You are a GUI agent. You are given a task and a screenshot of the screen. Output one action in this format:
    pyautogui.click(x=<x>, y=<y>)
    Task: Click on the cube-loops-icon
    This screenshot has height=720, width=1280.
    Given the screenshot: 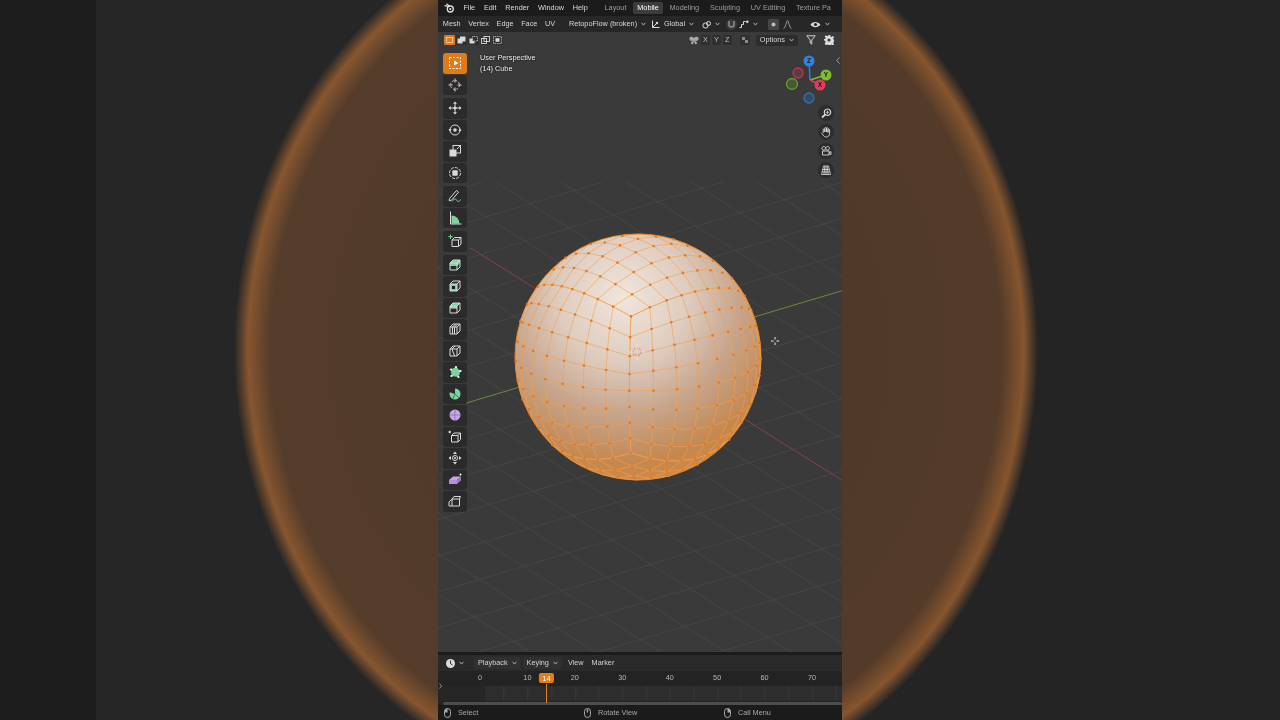 What is the action you would take?
    pyautogui.click(x=455, y=329)
    